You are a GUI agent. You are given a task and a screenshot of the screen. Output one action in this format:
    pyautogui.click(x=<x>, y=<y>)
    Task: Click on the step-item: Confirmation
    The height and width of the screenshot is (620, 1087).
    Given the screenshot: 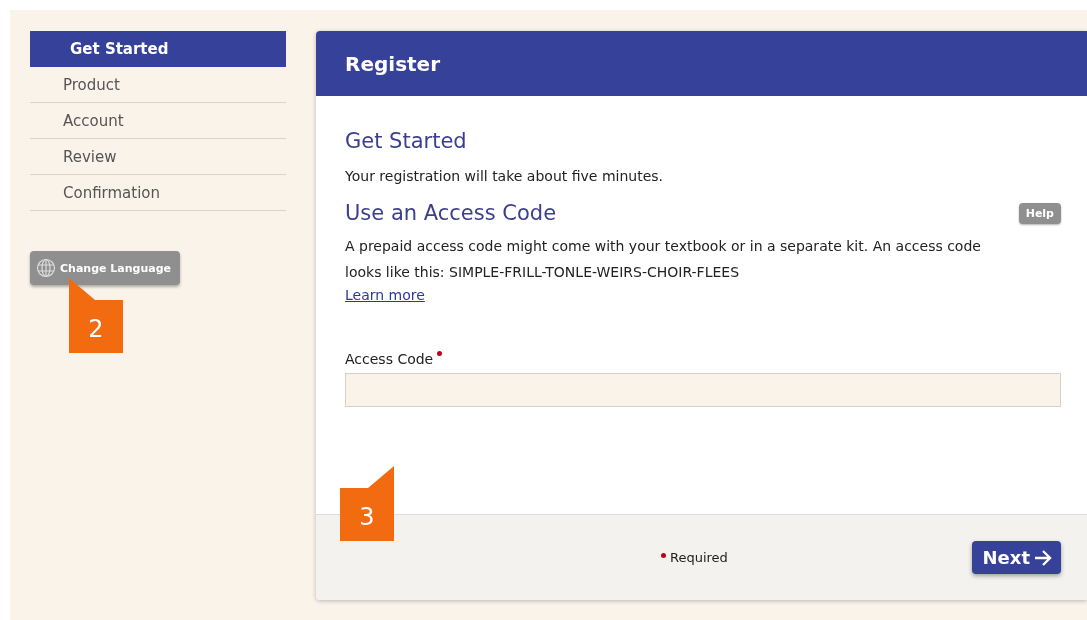 What is the action you would take?
    pyautogui.click(x=158, y=193)
    